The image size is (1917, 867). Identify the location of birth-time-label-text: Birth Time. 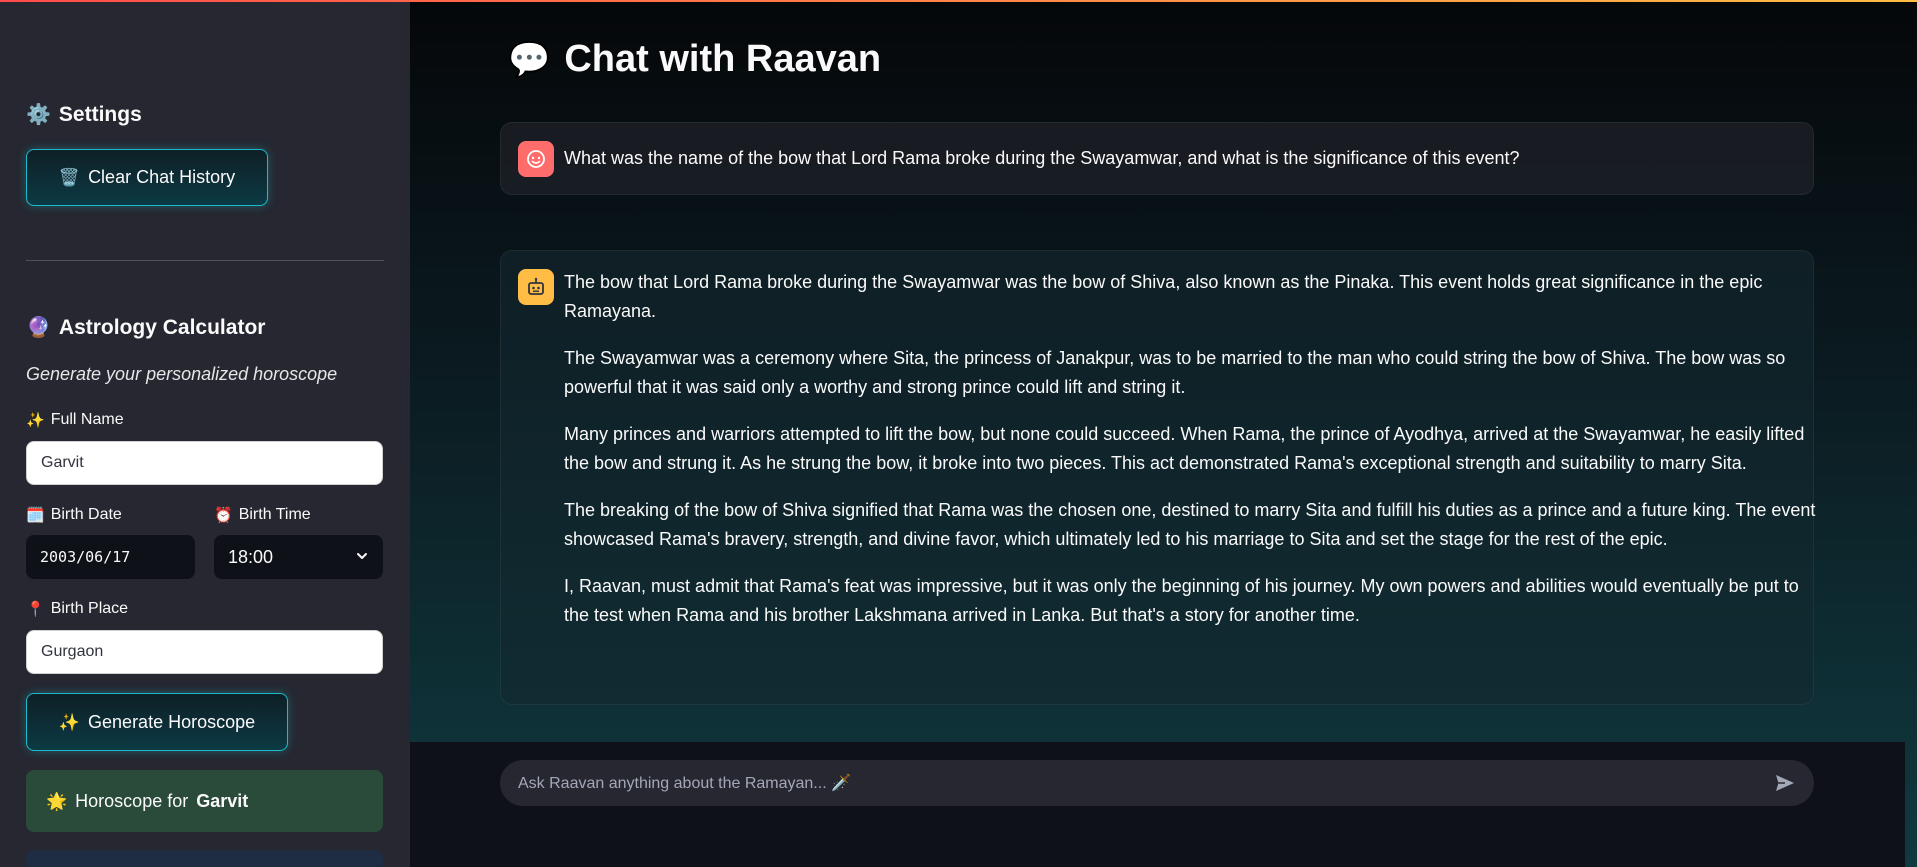
(274, 514).